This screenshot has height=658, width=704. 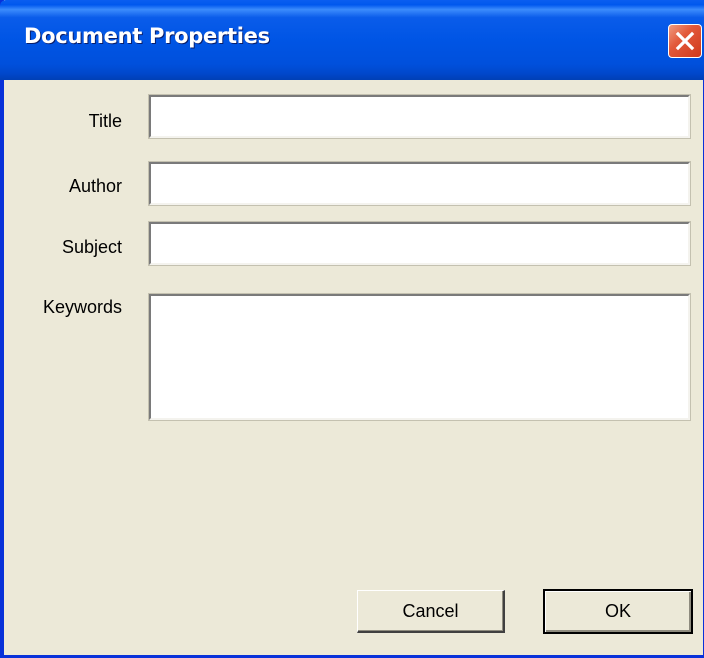 What do you see at coordinates (419, 183) in the screenshot?
I see `author-input` at bounding box center [419, 183].